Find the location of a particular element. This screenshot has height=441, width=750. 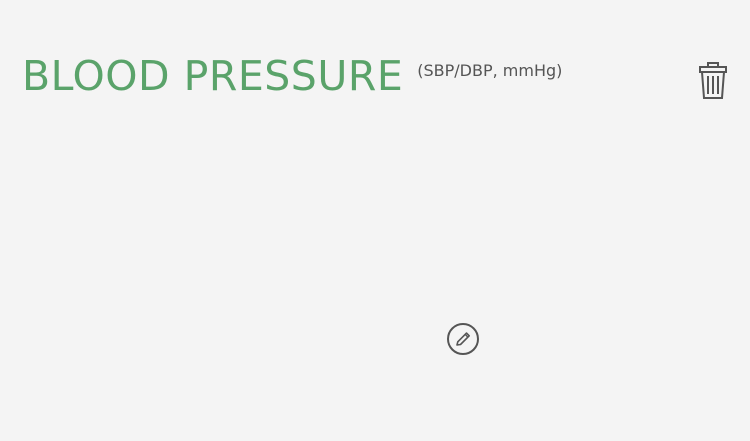

delete-button is located at coordinates (713, 81).